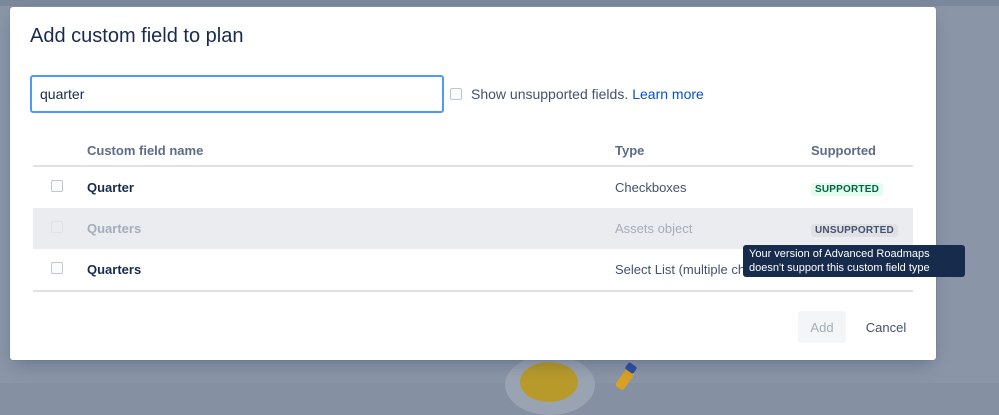 The image size is (999, 415). What do you see at coordinates (651, 187) in the screenshot?
I see `field-type: Checkboxes` at bounding box center [651, 187].